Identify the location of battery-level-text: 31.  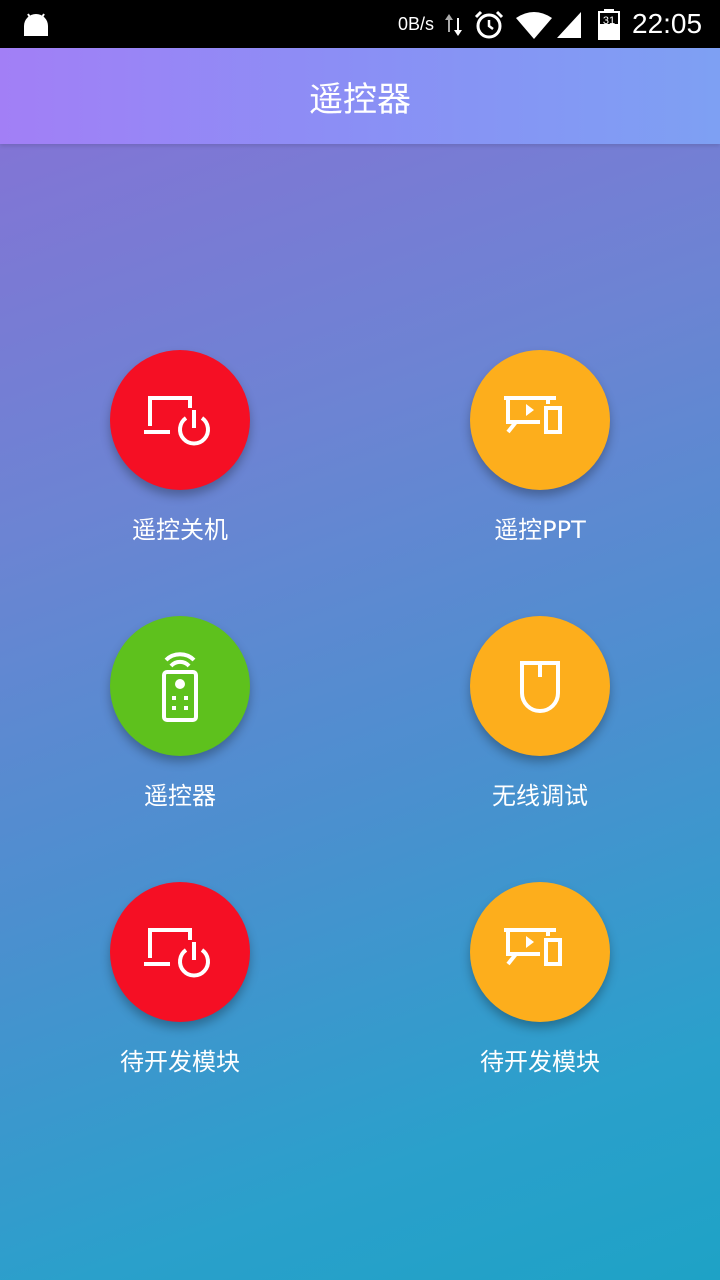
(609, 21).